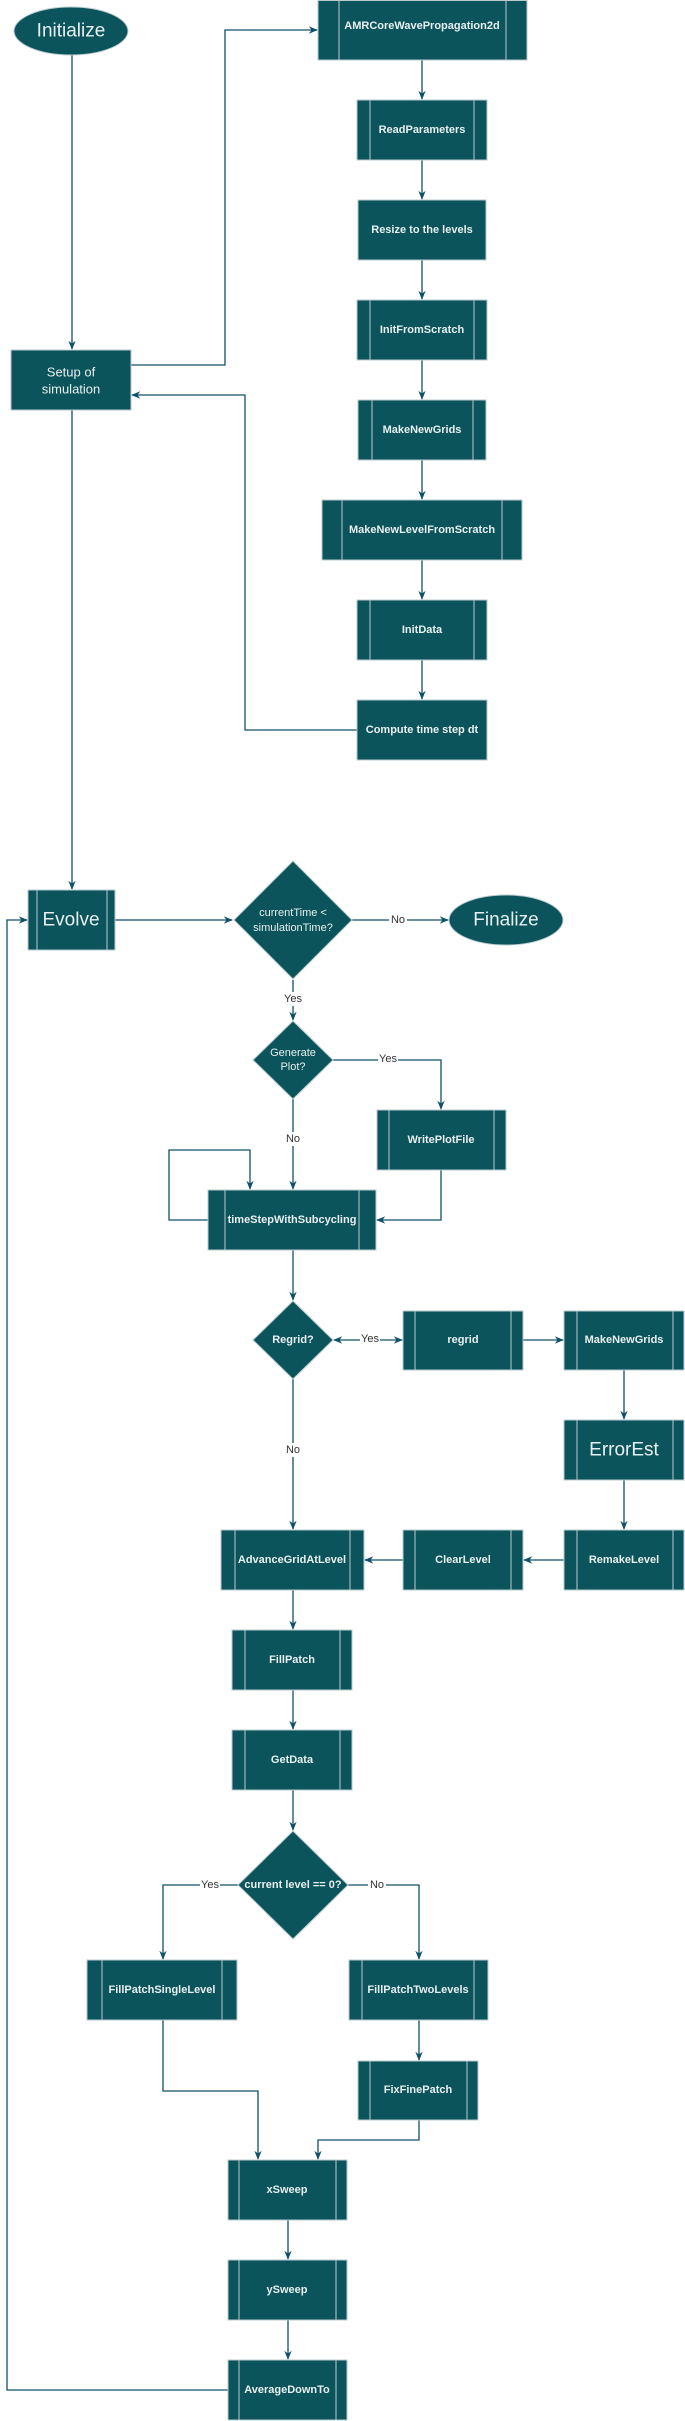 This screenshot has height=2421, width=685. Describe the element at coordinates (244, 561) in the screenshot. I see `edge-compute-setup` at that location.